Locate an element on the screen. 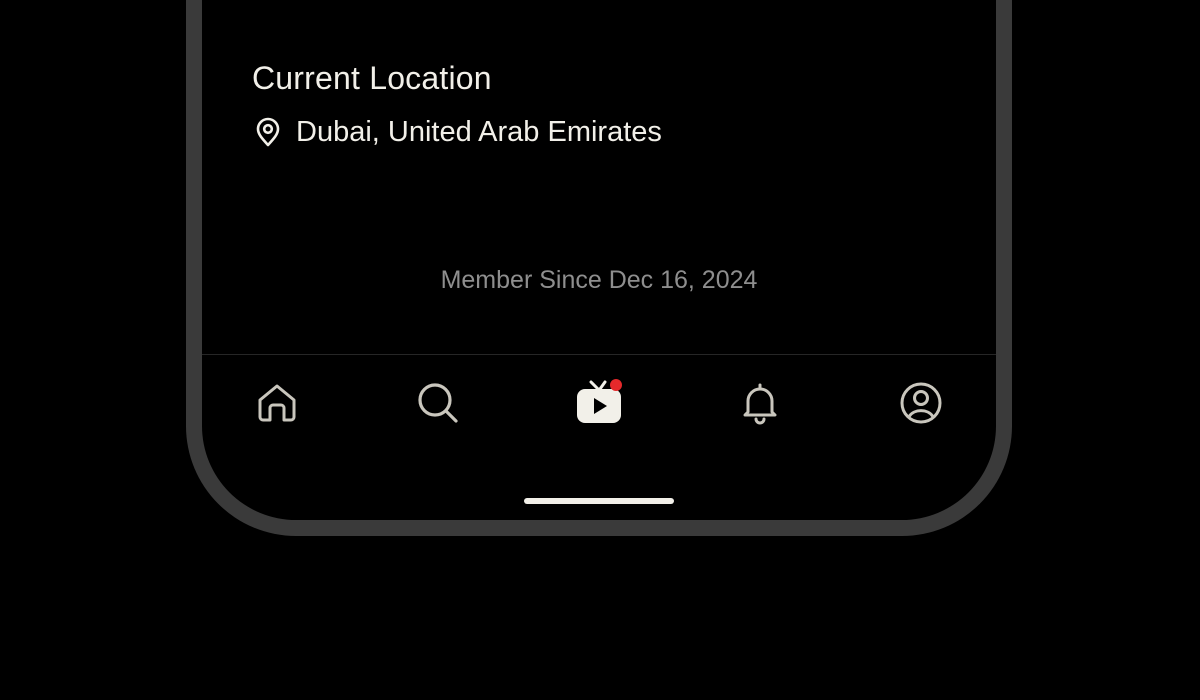 This screenshot has height=700, width=1200. tab-search is located at coordinates (438, 403).